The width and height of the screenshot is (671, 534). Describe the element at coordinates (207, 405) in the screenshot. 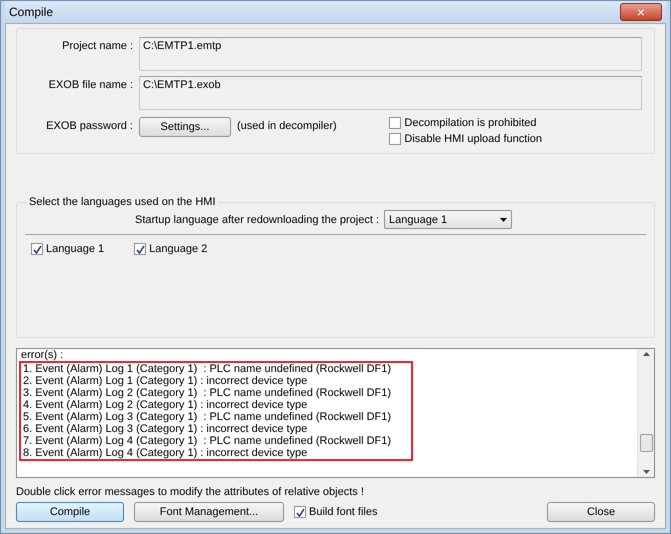

I see `error-message: 4. Event (Alarm) Log 2 (Category 1) : incorrect device type` at that location.